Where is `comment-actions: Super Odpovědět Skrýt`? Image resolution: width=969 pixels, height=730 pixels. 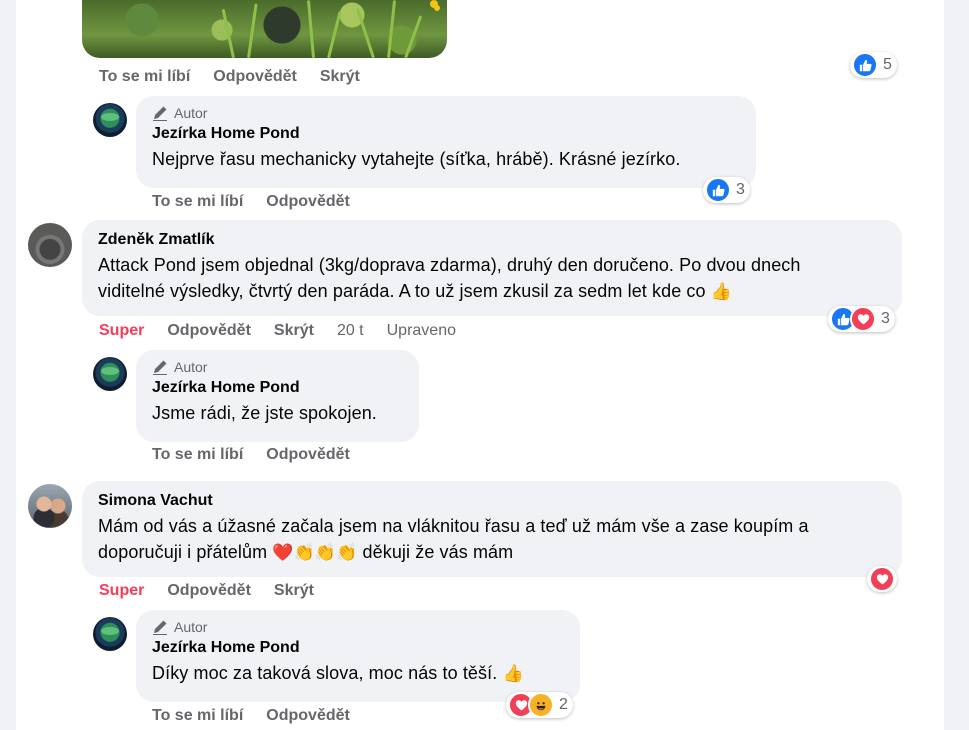 comment-actions: Super Odpovědět Skrýt is located at coordinates (206, 591).